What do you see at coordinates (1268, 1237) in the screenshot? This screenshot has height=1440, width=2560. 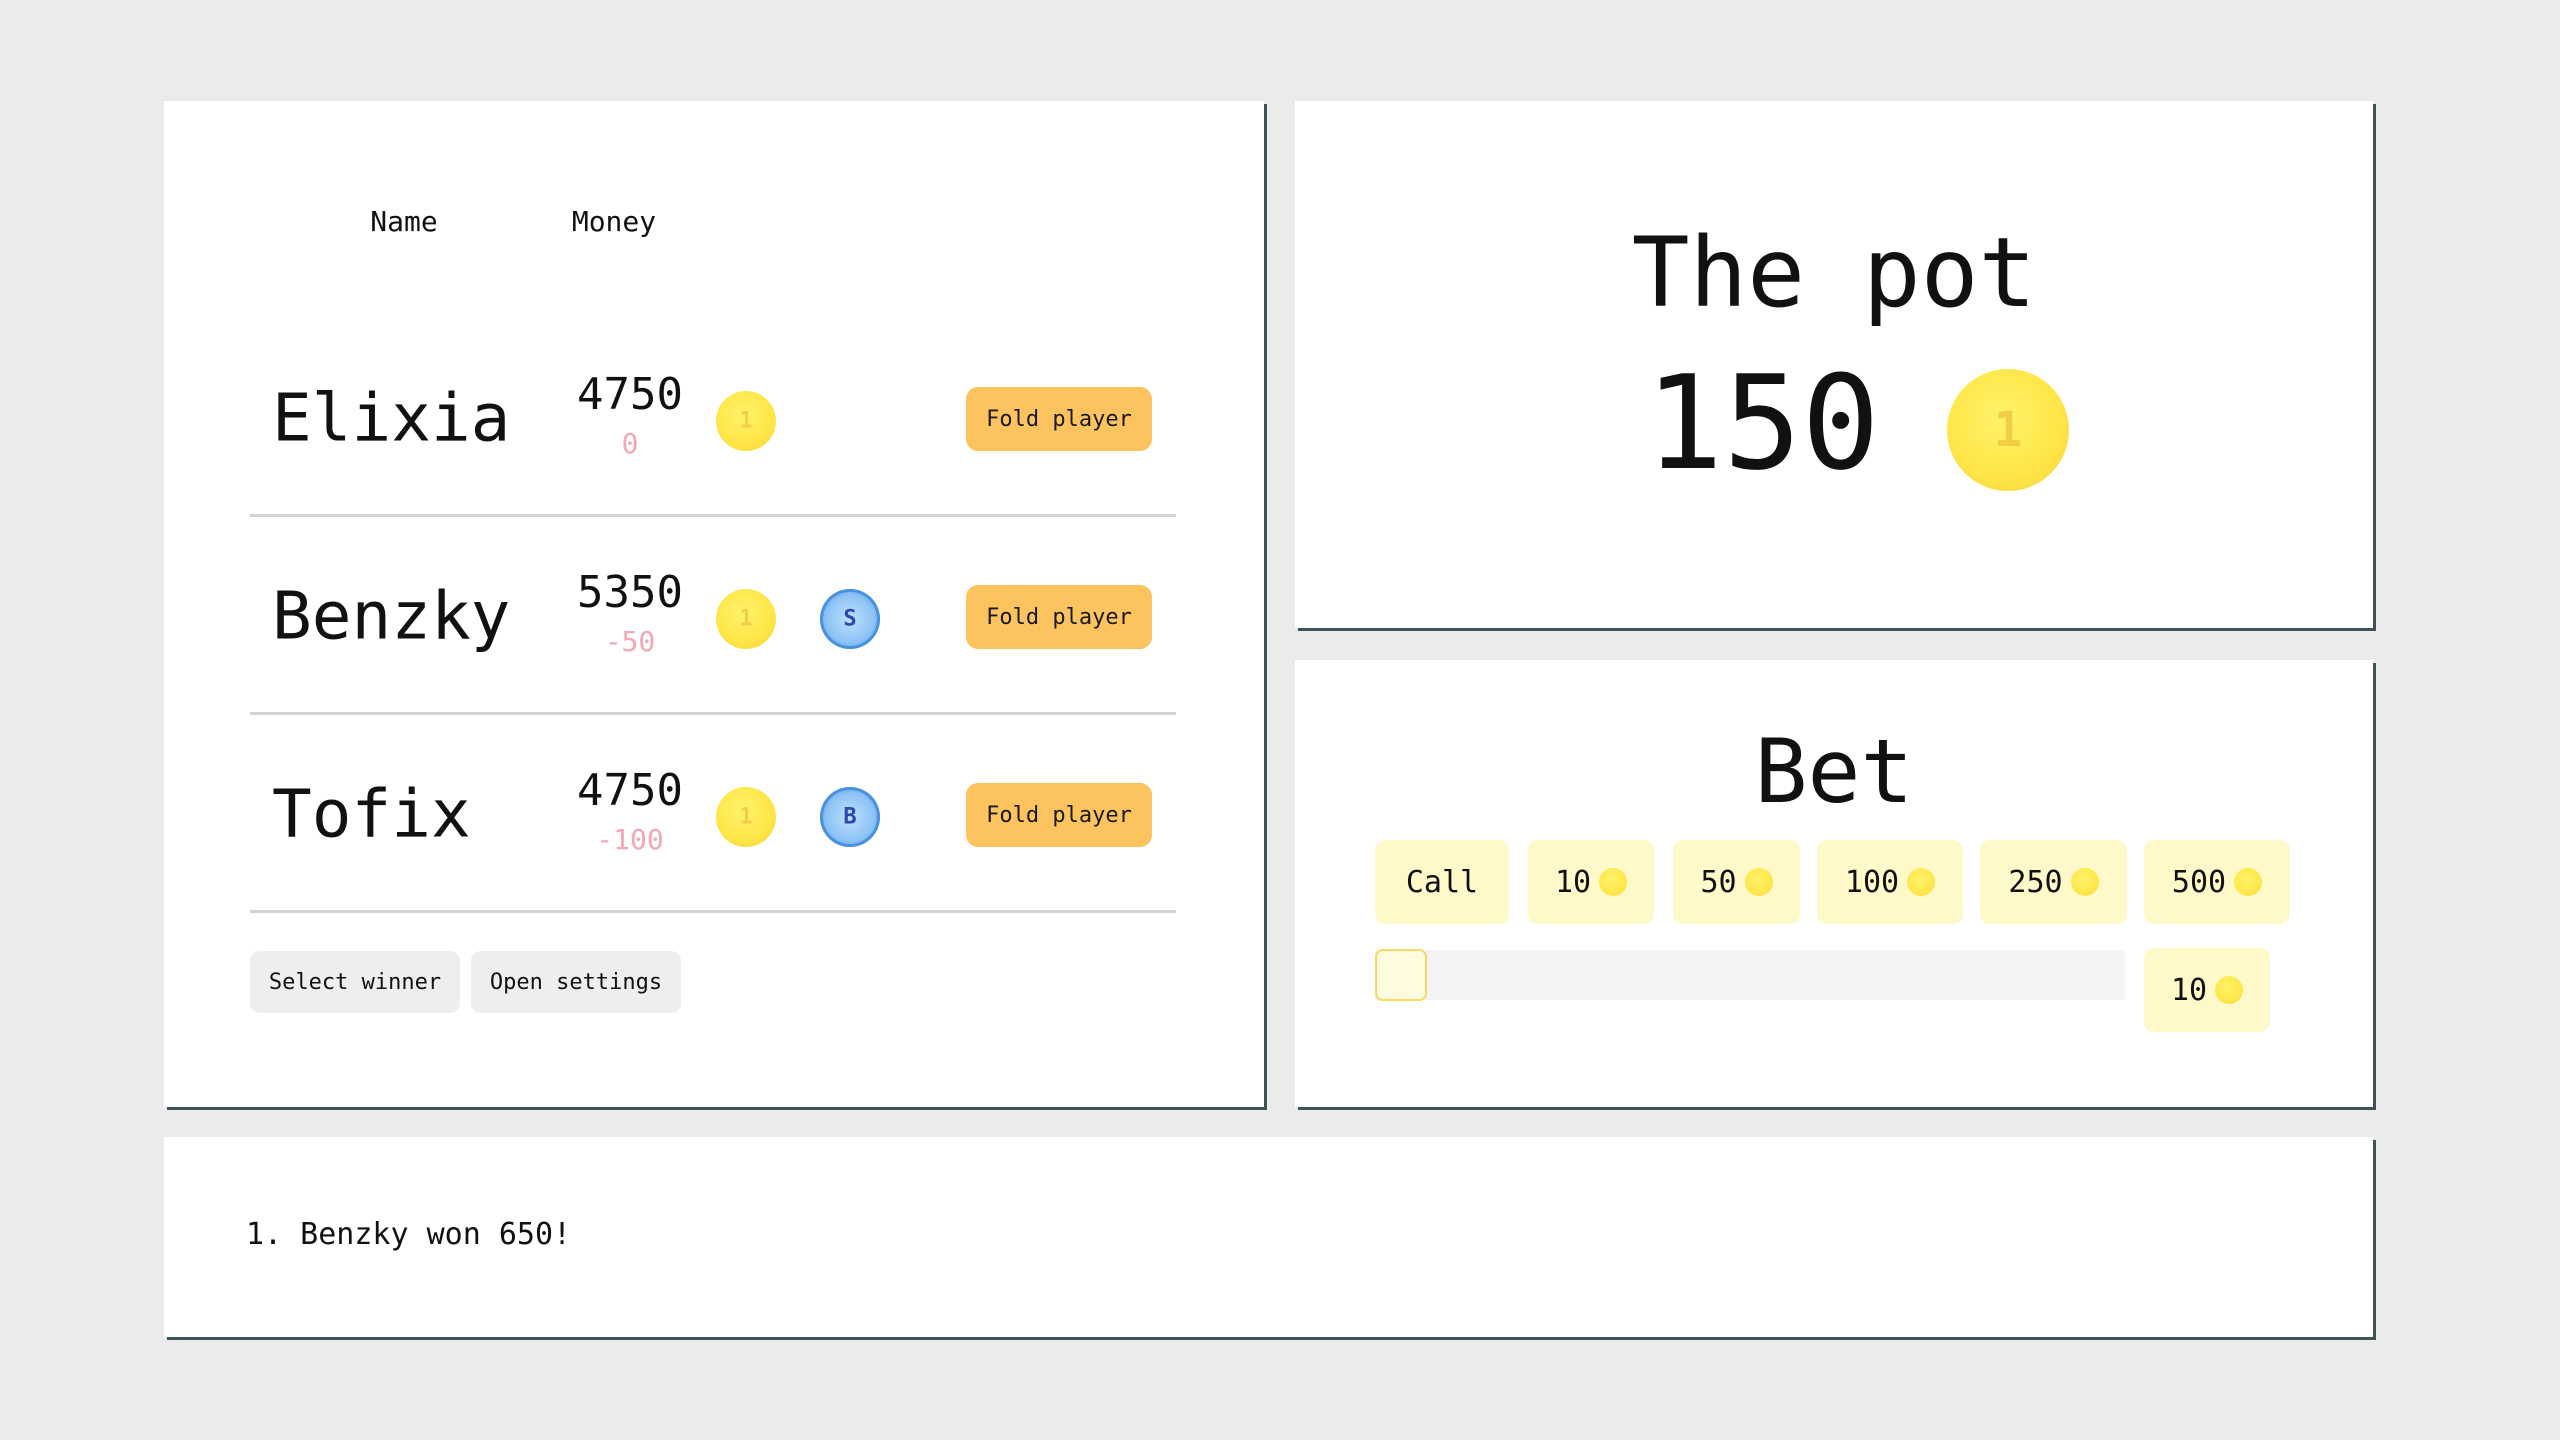 I see `game-log-panel: 1. Benzky won 650!` at bounding box center [1268, 1237].